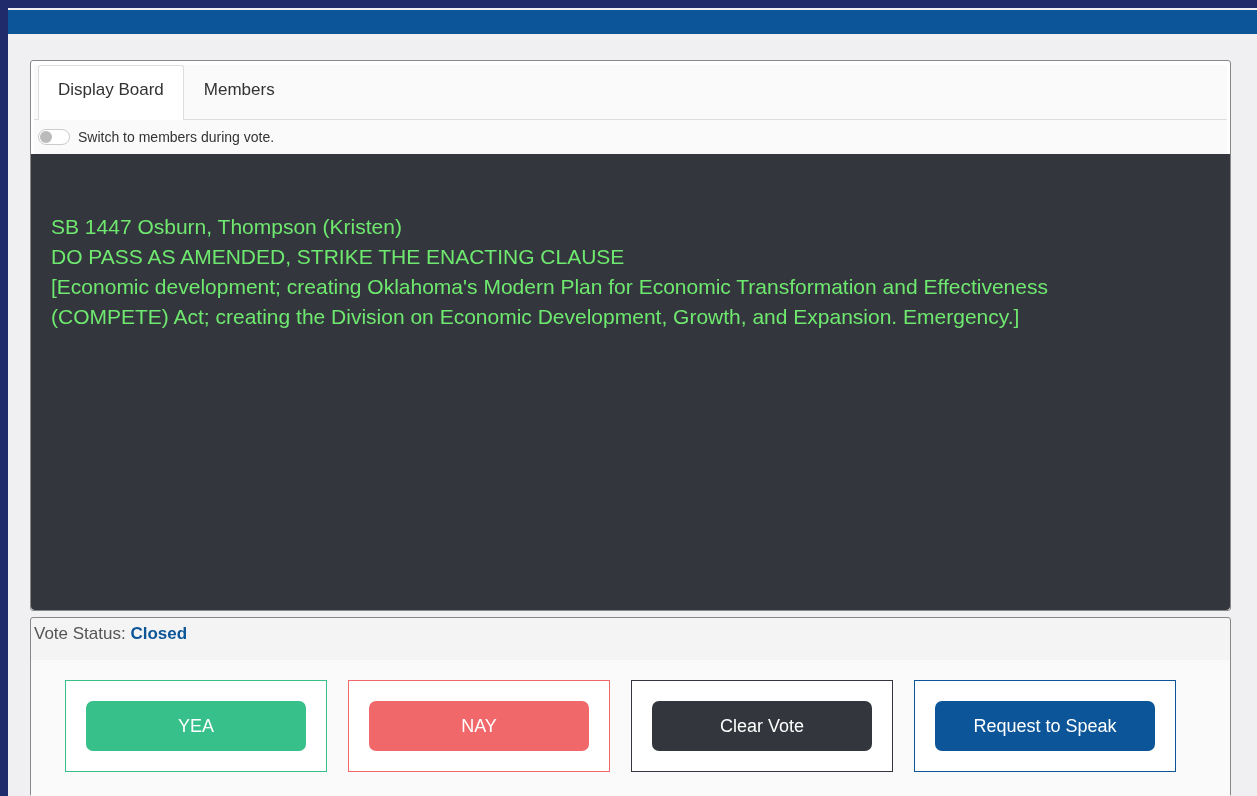 The height and width of the screenshot is (796, 1257). What do you see at coordinates (550, 302) in the screenshot?
I see `board-text: [Economic development; creating Oklahoma's Modern Plan for Economic Transformation and Effectiveness (COMPETE) Act; creating the Division on Economic Development, Growth, and Expansion. Emergency.]` at bounding box center [550, 302].